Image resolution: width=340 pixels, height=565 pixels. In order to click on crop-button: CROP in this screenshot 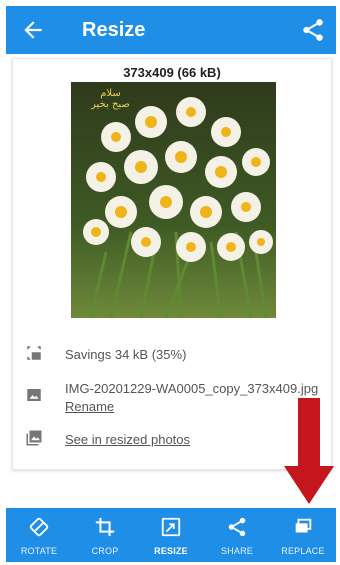, I will do `click(105, 535)`.